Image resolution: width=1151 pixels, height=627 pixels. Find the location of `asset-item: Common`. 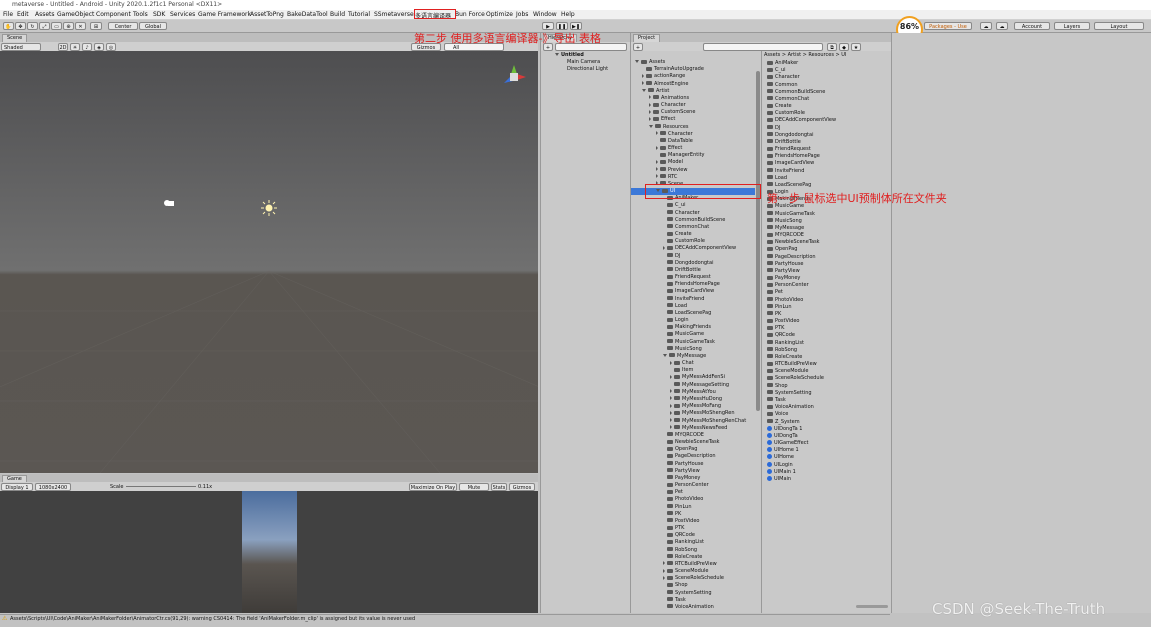

asset-item: Common is located at coordinates (782, 85).